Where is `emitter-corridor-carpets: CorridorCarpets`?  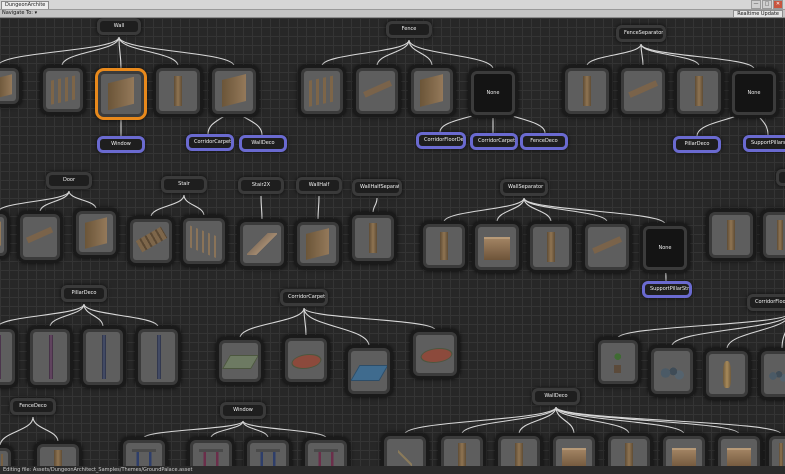
emitter-corridor-carpets: CorridorCarpets is located at coordinates (210, 142).